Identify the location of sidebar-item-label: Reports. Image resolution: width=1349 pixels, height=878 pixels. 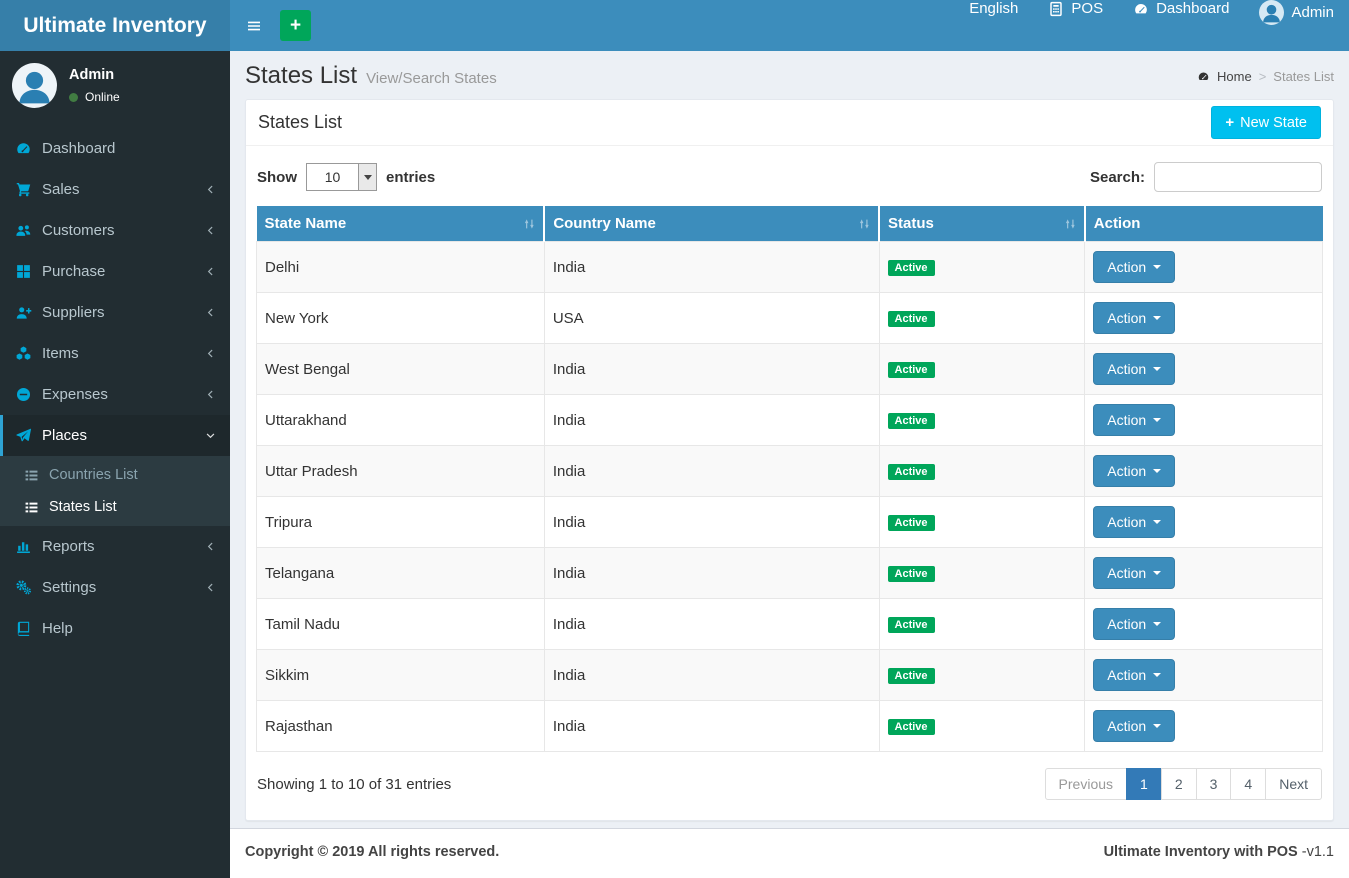
(68, 546).